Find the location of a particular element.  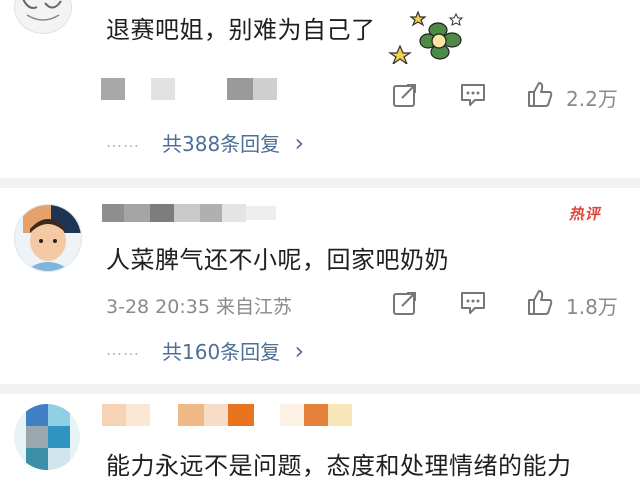

view-replies-link: 共160条回复 › is located at coordinates (233, 350).